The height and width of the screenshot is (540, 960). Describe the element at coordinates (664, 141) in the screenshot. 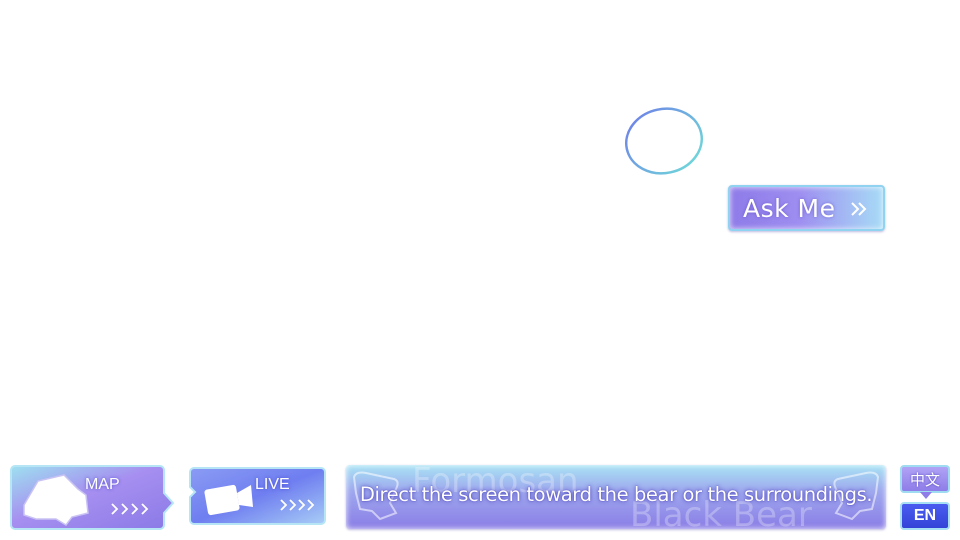

I see `target-ring-icon` at that location.